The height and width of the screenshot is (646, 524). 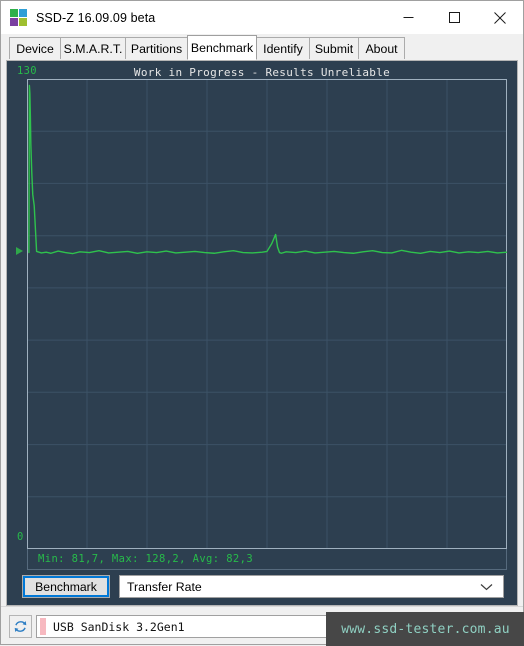 What do you see at coordinates (14, 22) in the screenshot?
I see `icon-square-purple` at bounding box center [14, 22].